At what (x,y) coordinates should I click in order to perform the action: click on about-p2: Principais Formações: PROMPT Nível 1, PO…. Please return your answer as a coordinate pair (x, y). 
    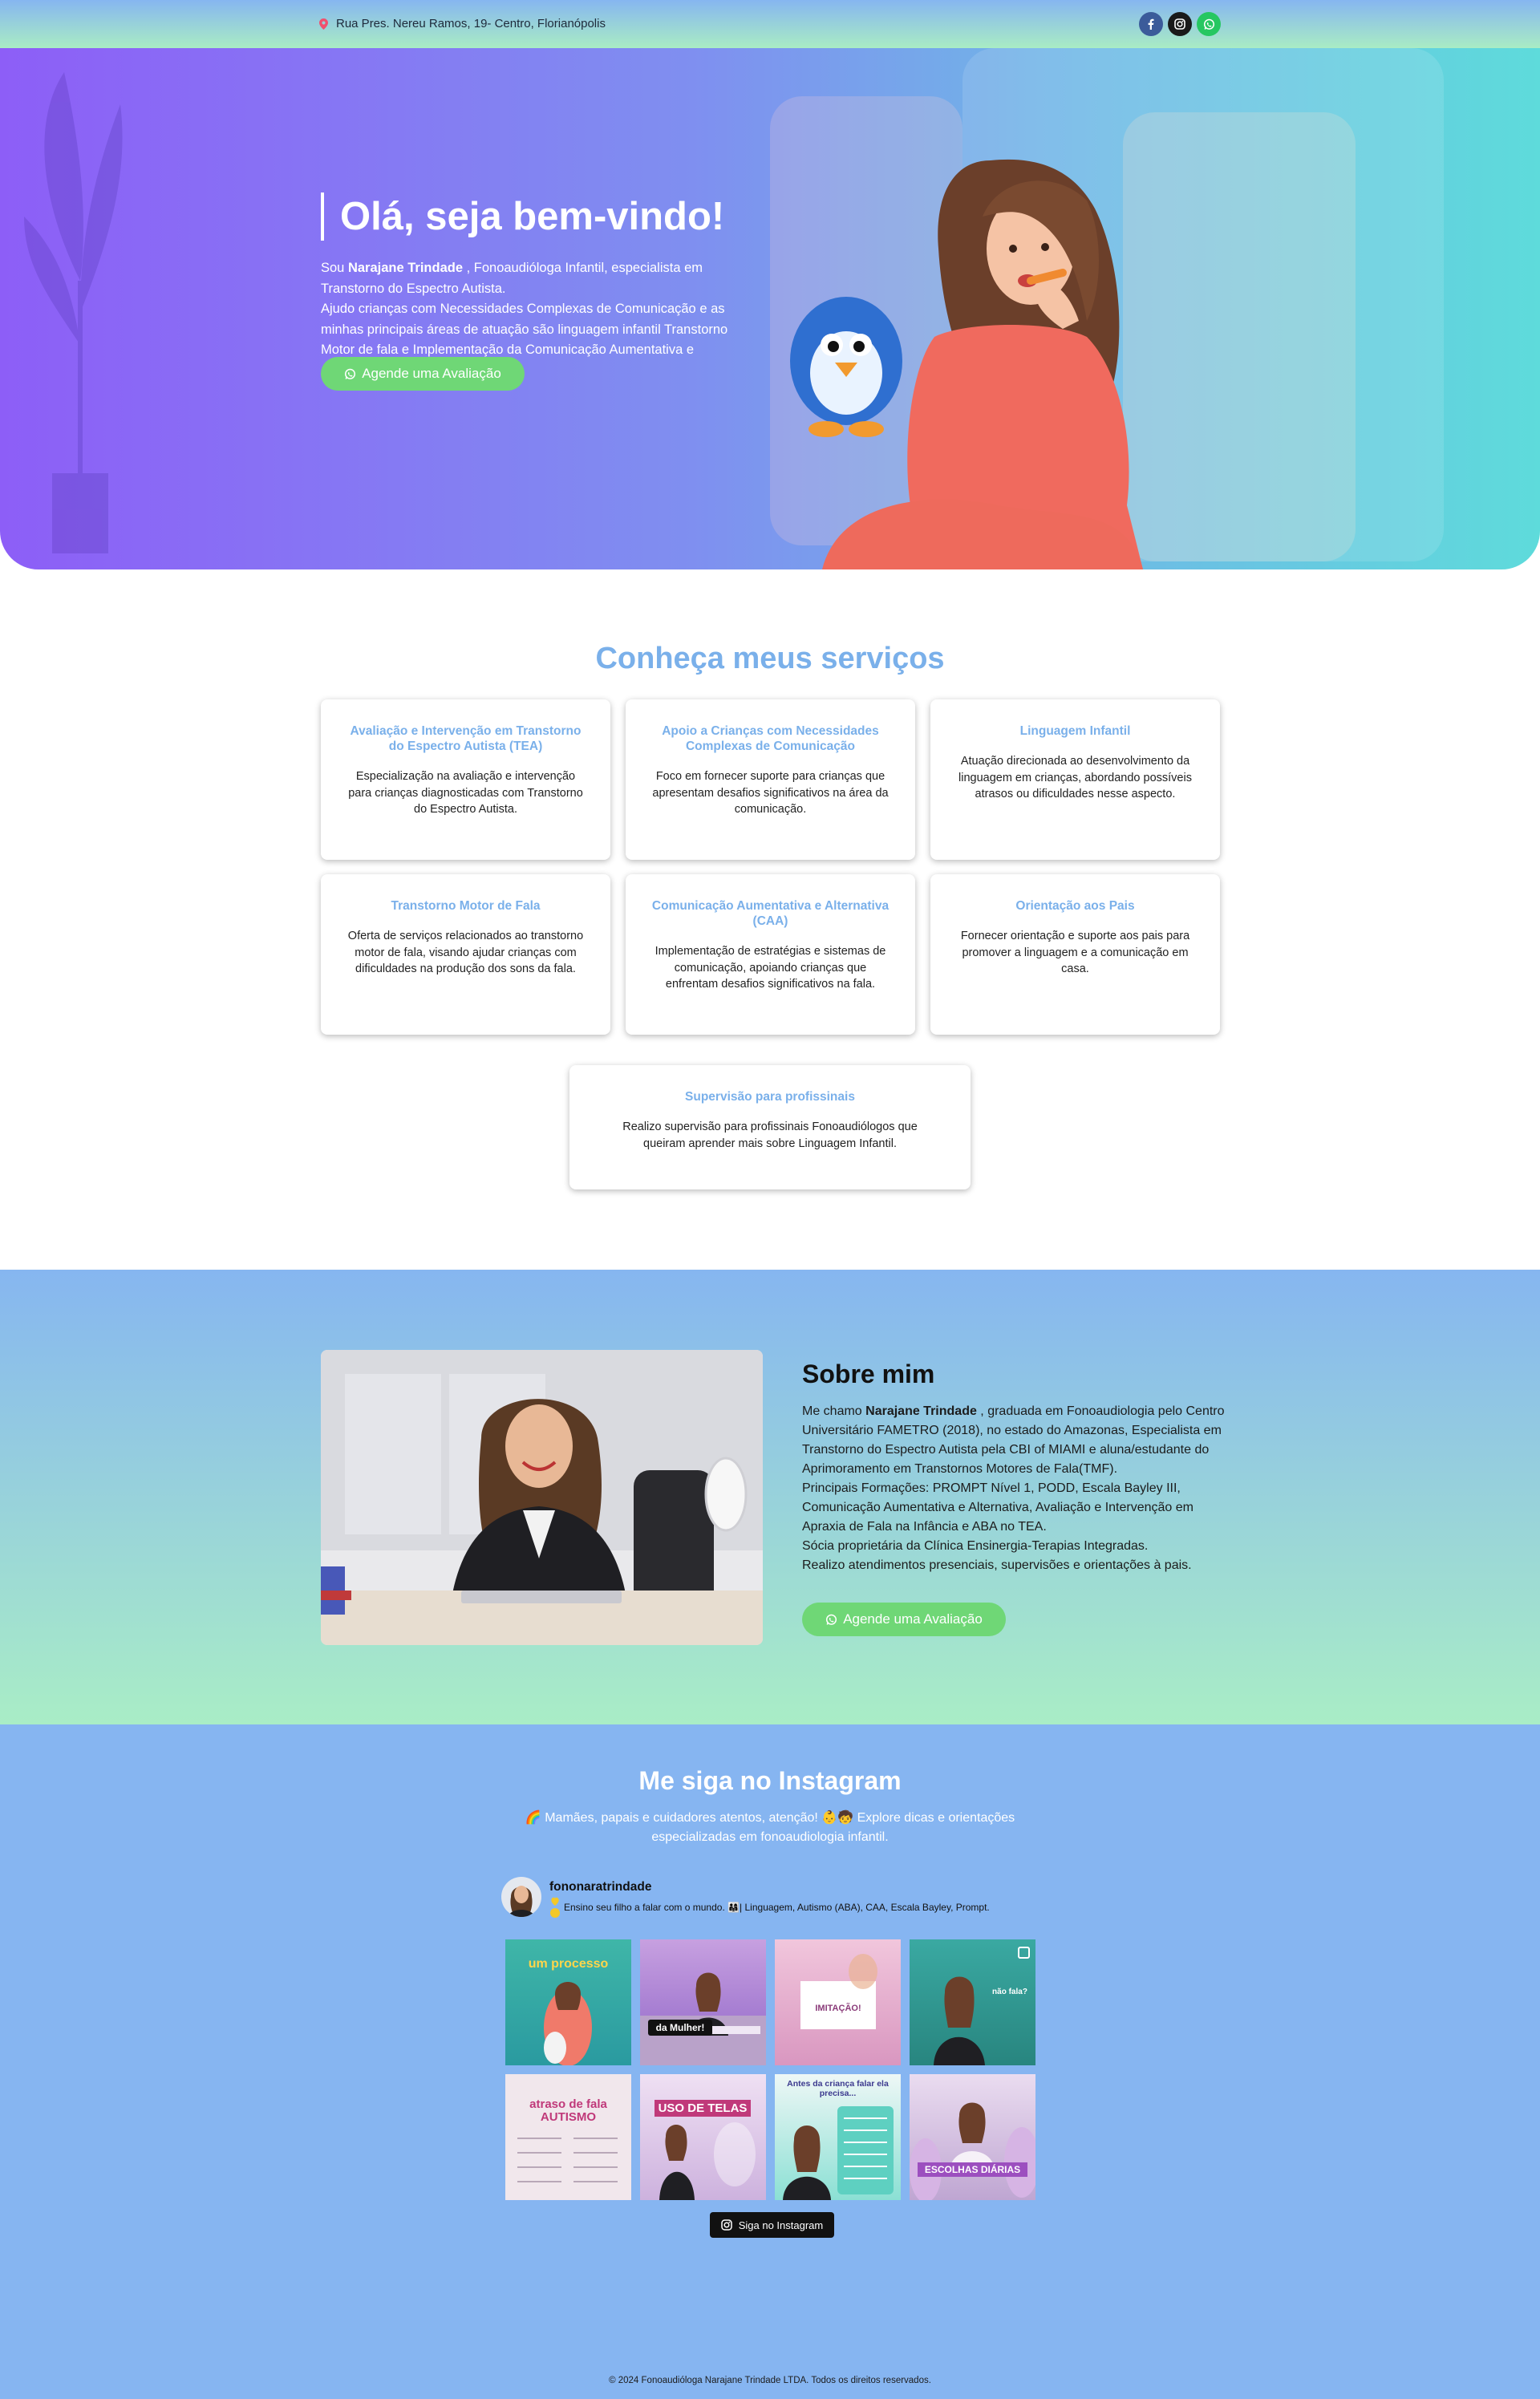
    Looking at the image, I should click on (998, 1507).